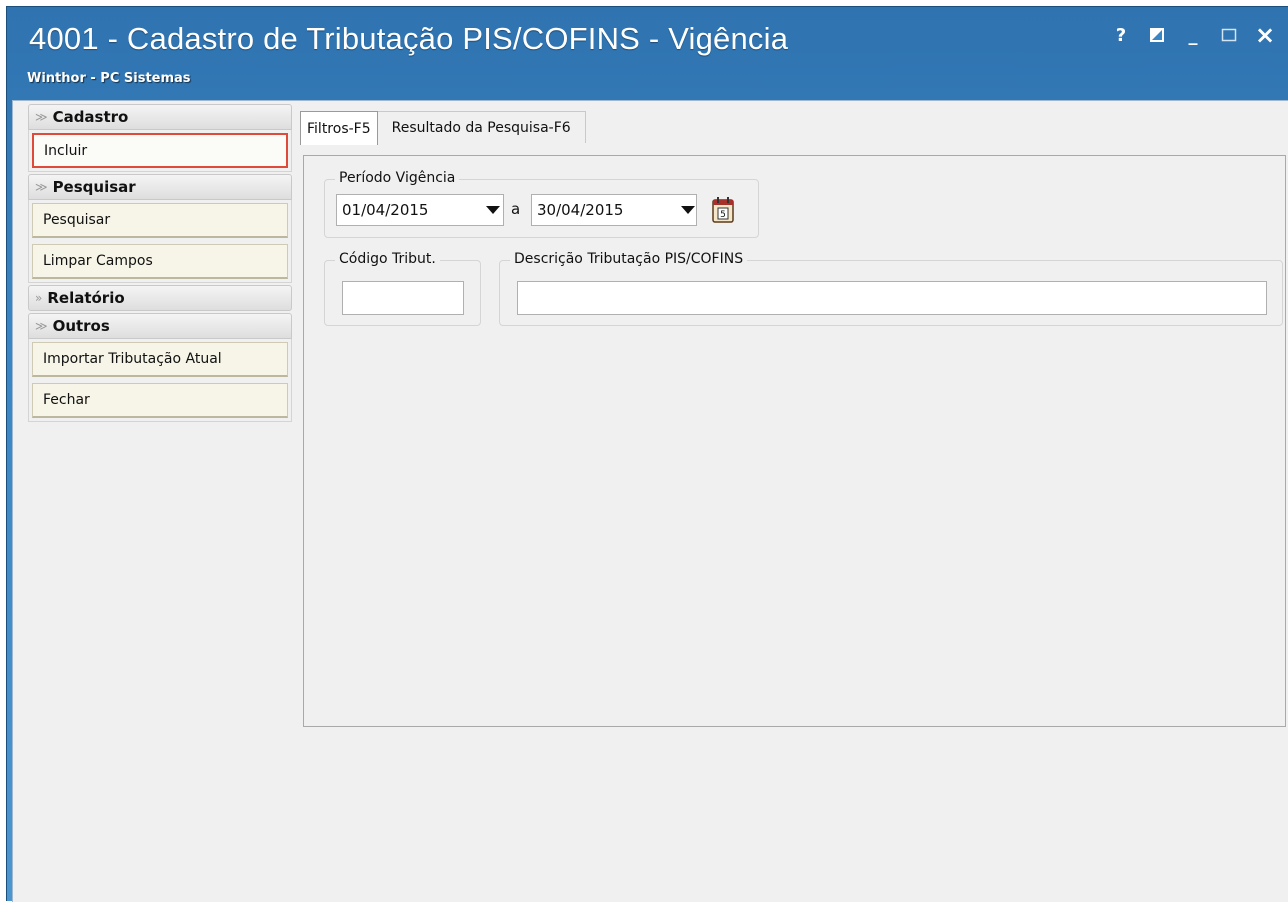  Describe the element at coordinates (339, 128) in the screenshot. I see `tab-filtros: Filtros-F5` at that location.